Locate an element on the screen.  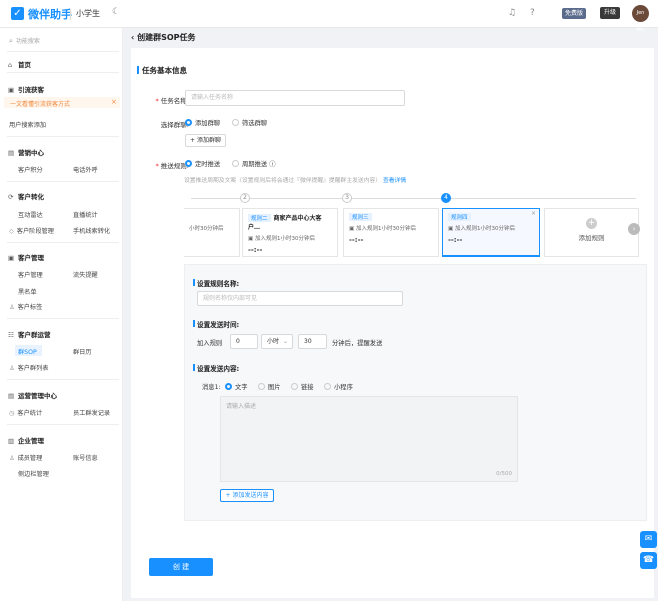
group-label: 客户管理 is located at coordinates (31, 258).